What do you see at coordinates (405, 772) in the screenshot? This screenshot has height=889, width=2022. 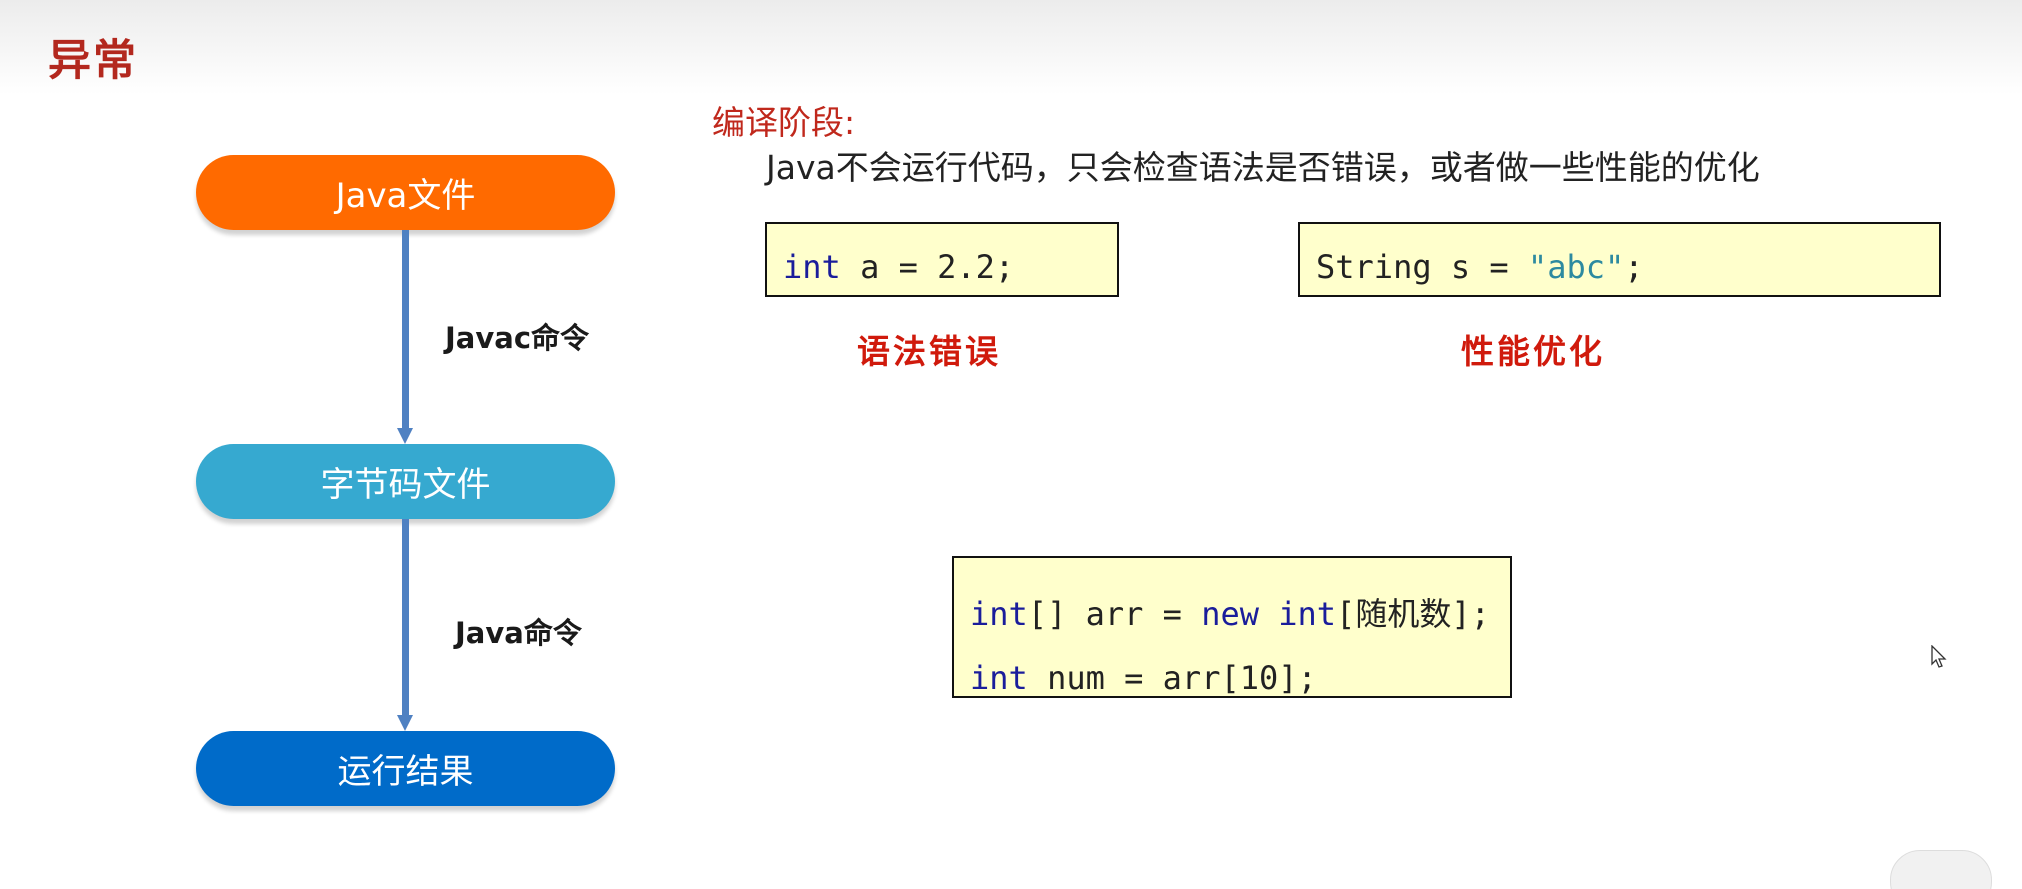 I see `flow-node-label: 运行结果` at bounding box center [405, 772].